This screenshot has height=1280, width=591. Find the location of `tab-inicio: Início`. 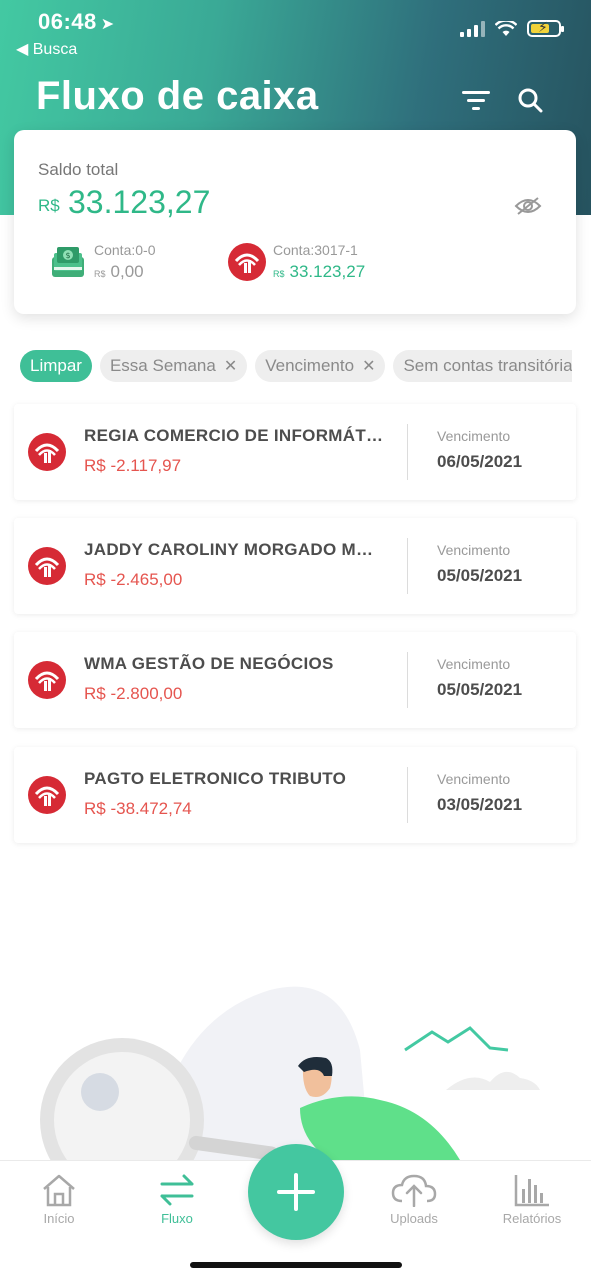

tab-inicio: Início is located at coordinates (59, 1199).